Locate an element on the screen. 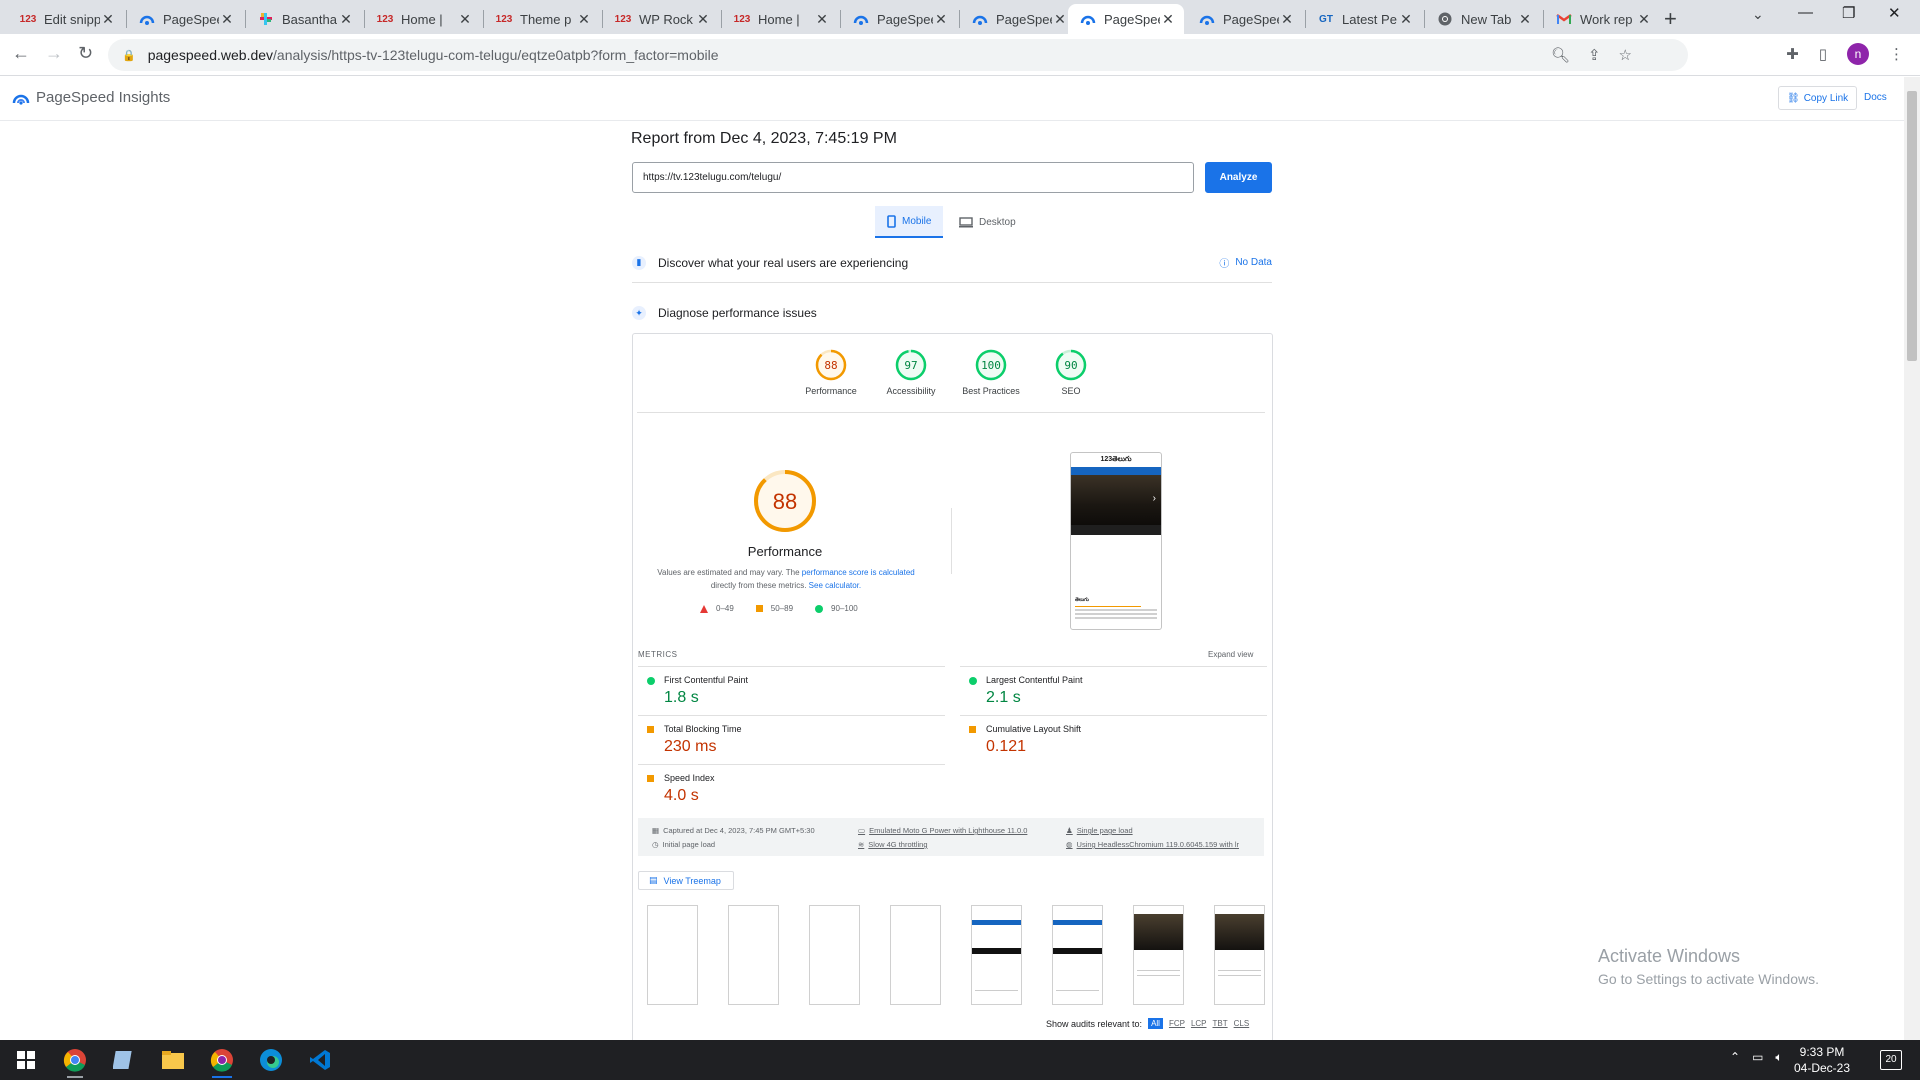 The width and height of the screenshot is (1920, 1080). edge-taskbar-icon is located at coordinates (271, 1060).